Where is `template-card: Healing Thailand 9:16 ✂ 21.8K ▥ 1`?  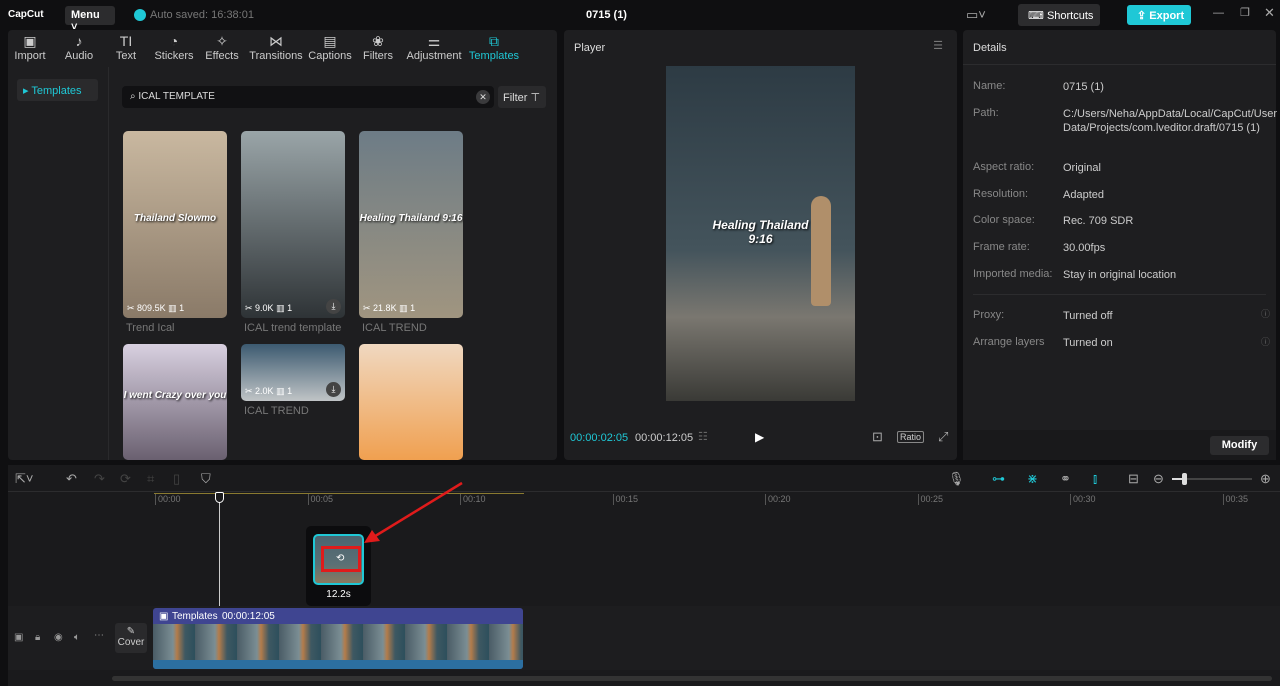 template-card: Healing Thailand 9:16 ✂ 21.8K ▥ 1 is located at coordinates (411, 224).